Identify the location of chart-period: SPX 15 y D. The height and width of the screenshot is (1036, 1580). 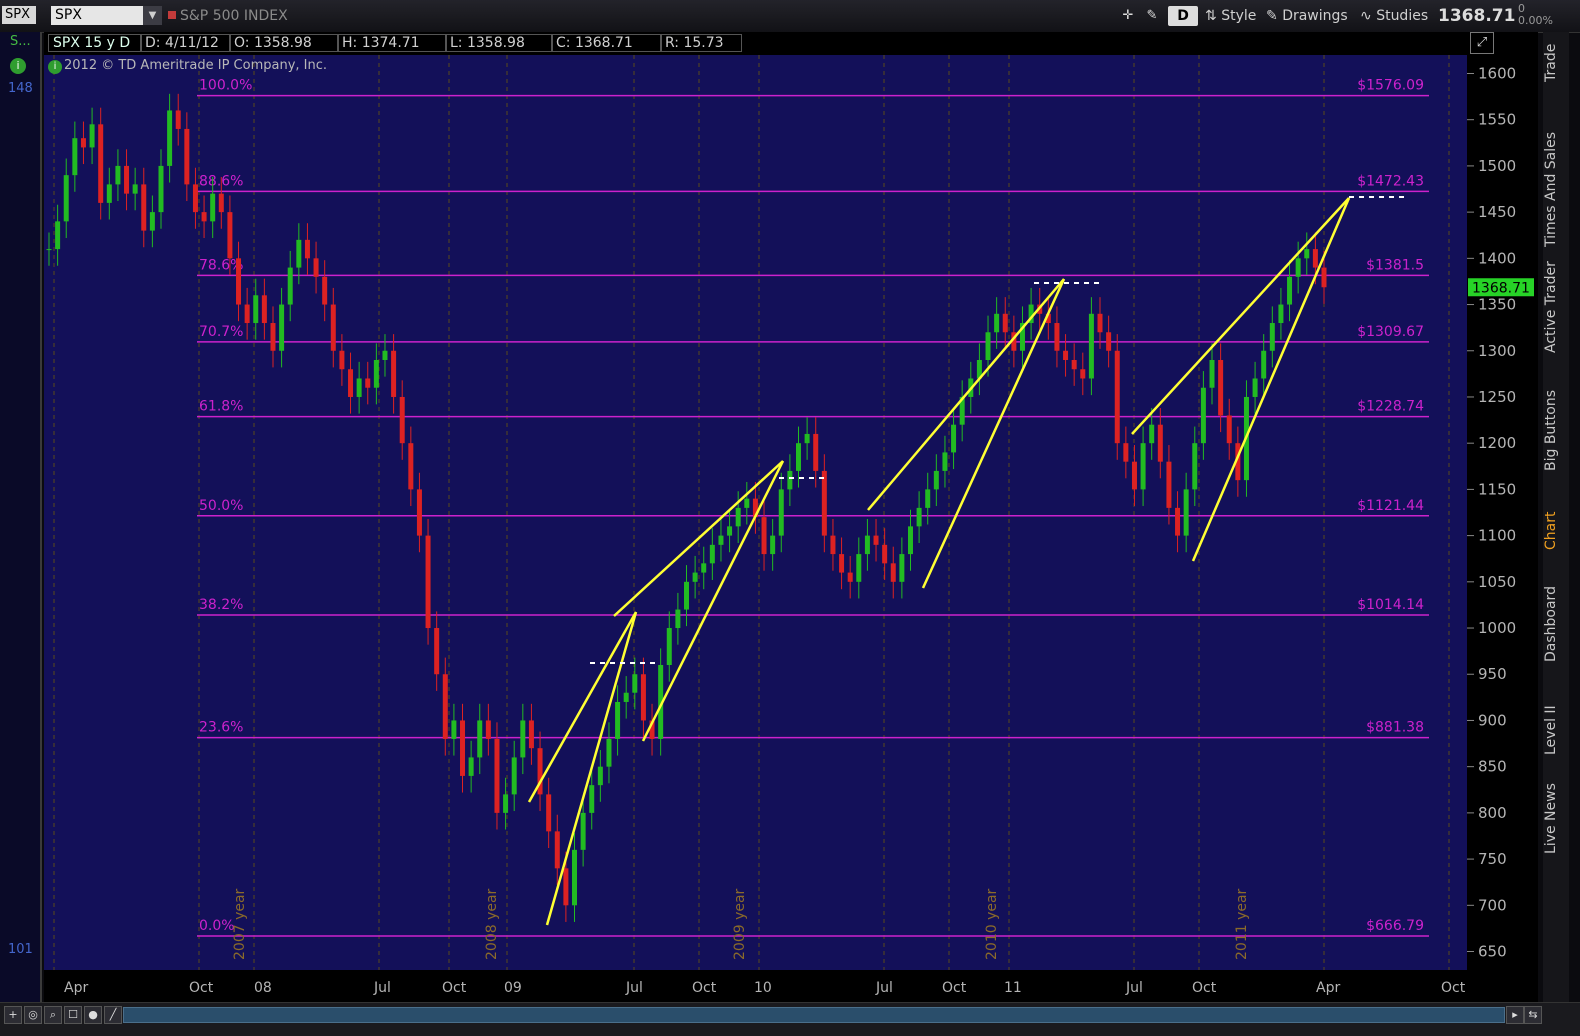
(95, 43).